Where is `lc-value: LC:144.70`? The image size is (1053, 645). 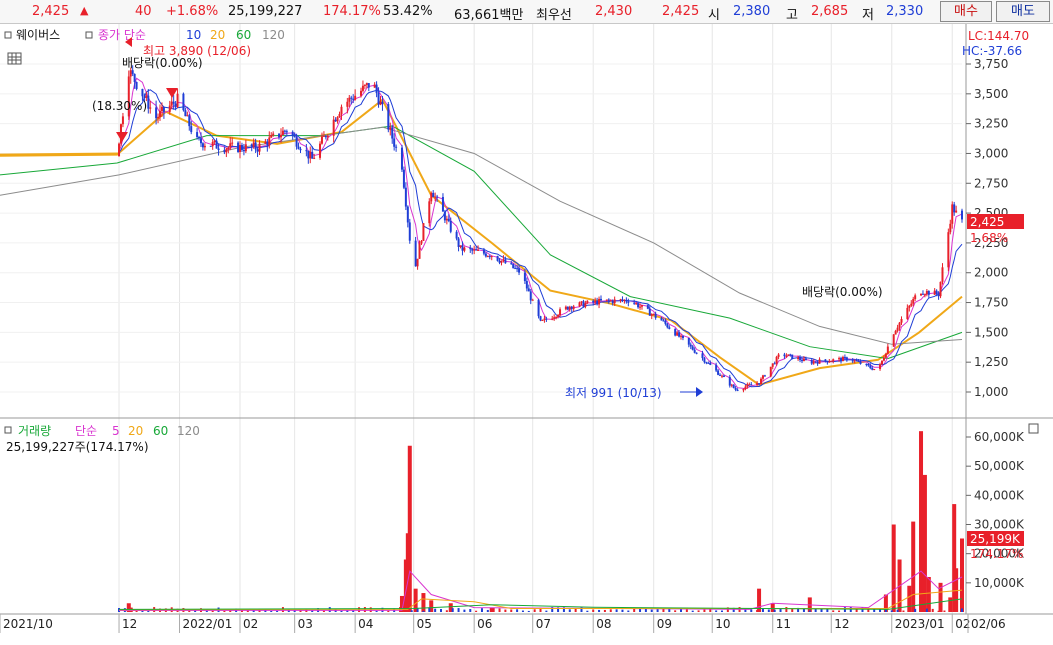
lc-value: LC:144.70 is located at coordinates (998, 36).